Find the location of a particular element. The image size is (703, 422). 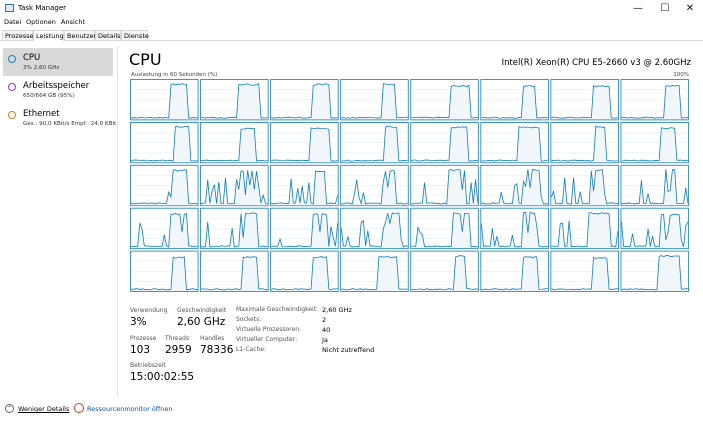

detail-key: Sockets: is located at coordinates (249, 319).